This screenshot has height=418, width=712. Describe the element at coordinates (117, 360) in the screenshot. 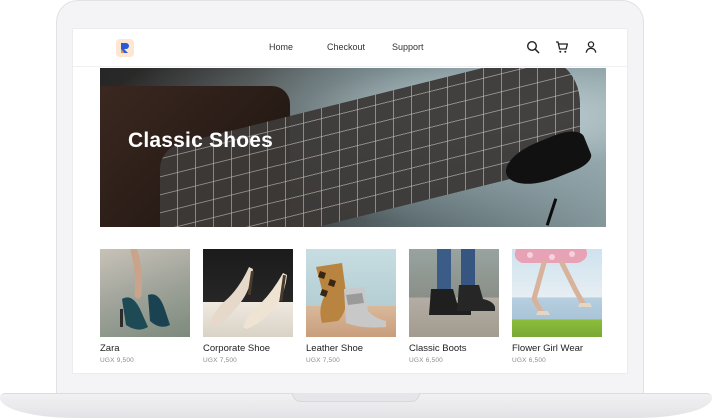

I see `product-price: UGX 9,500` at that location.